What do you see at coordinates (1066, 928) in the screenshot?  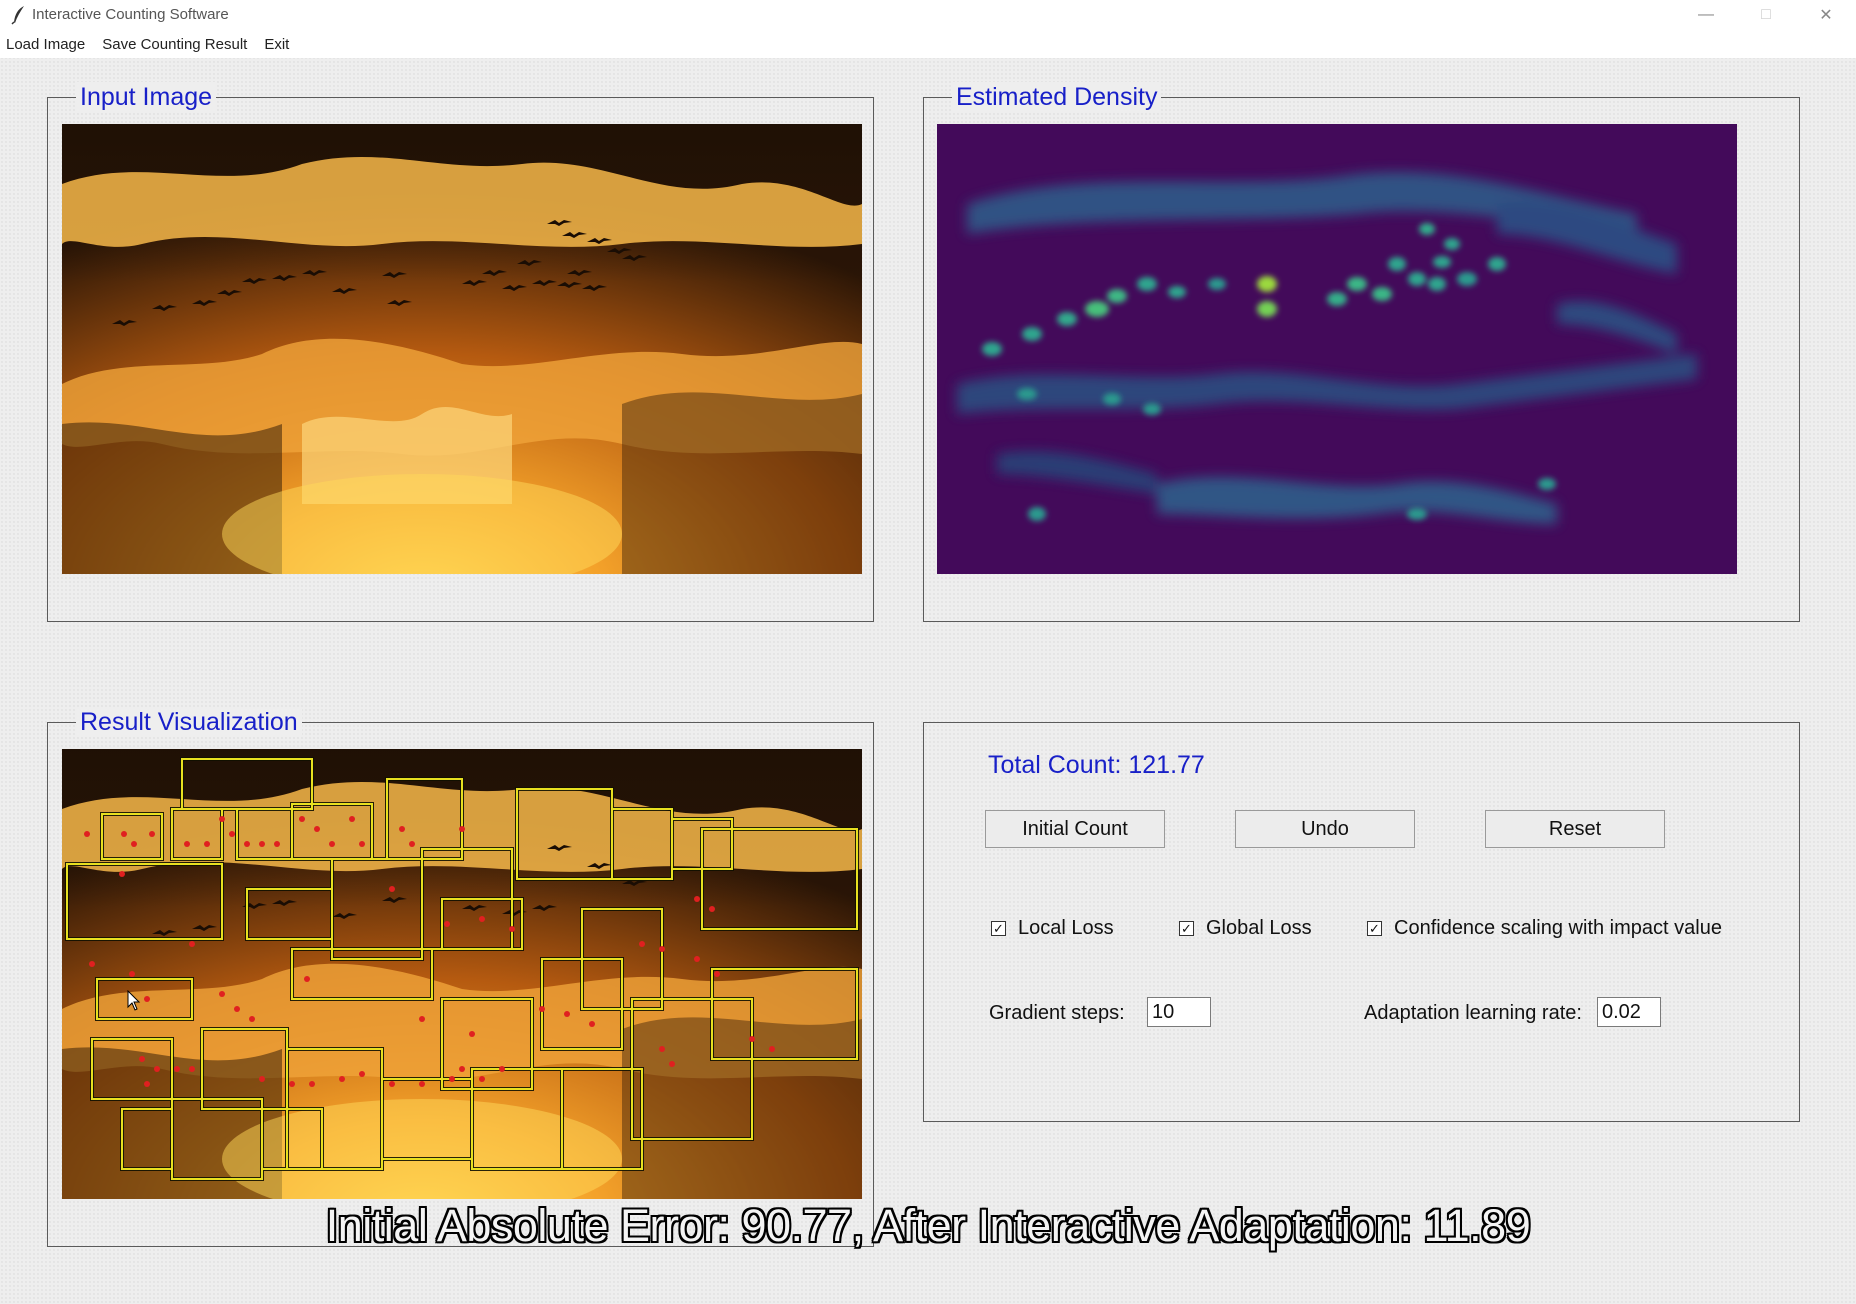 I see `local-loss-label: Local Loss` at bounding box center [1066, 928].